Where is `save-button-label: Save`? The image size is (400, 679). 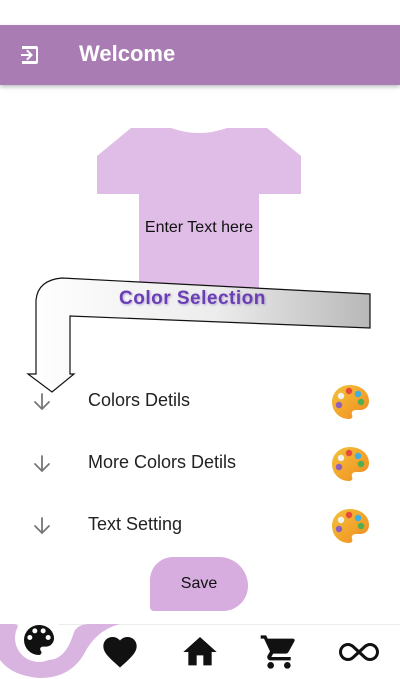
save-button-label: Save is located at coordinates (199, 583).